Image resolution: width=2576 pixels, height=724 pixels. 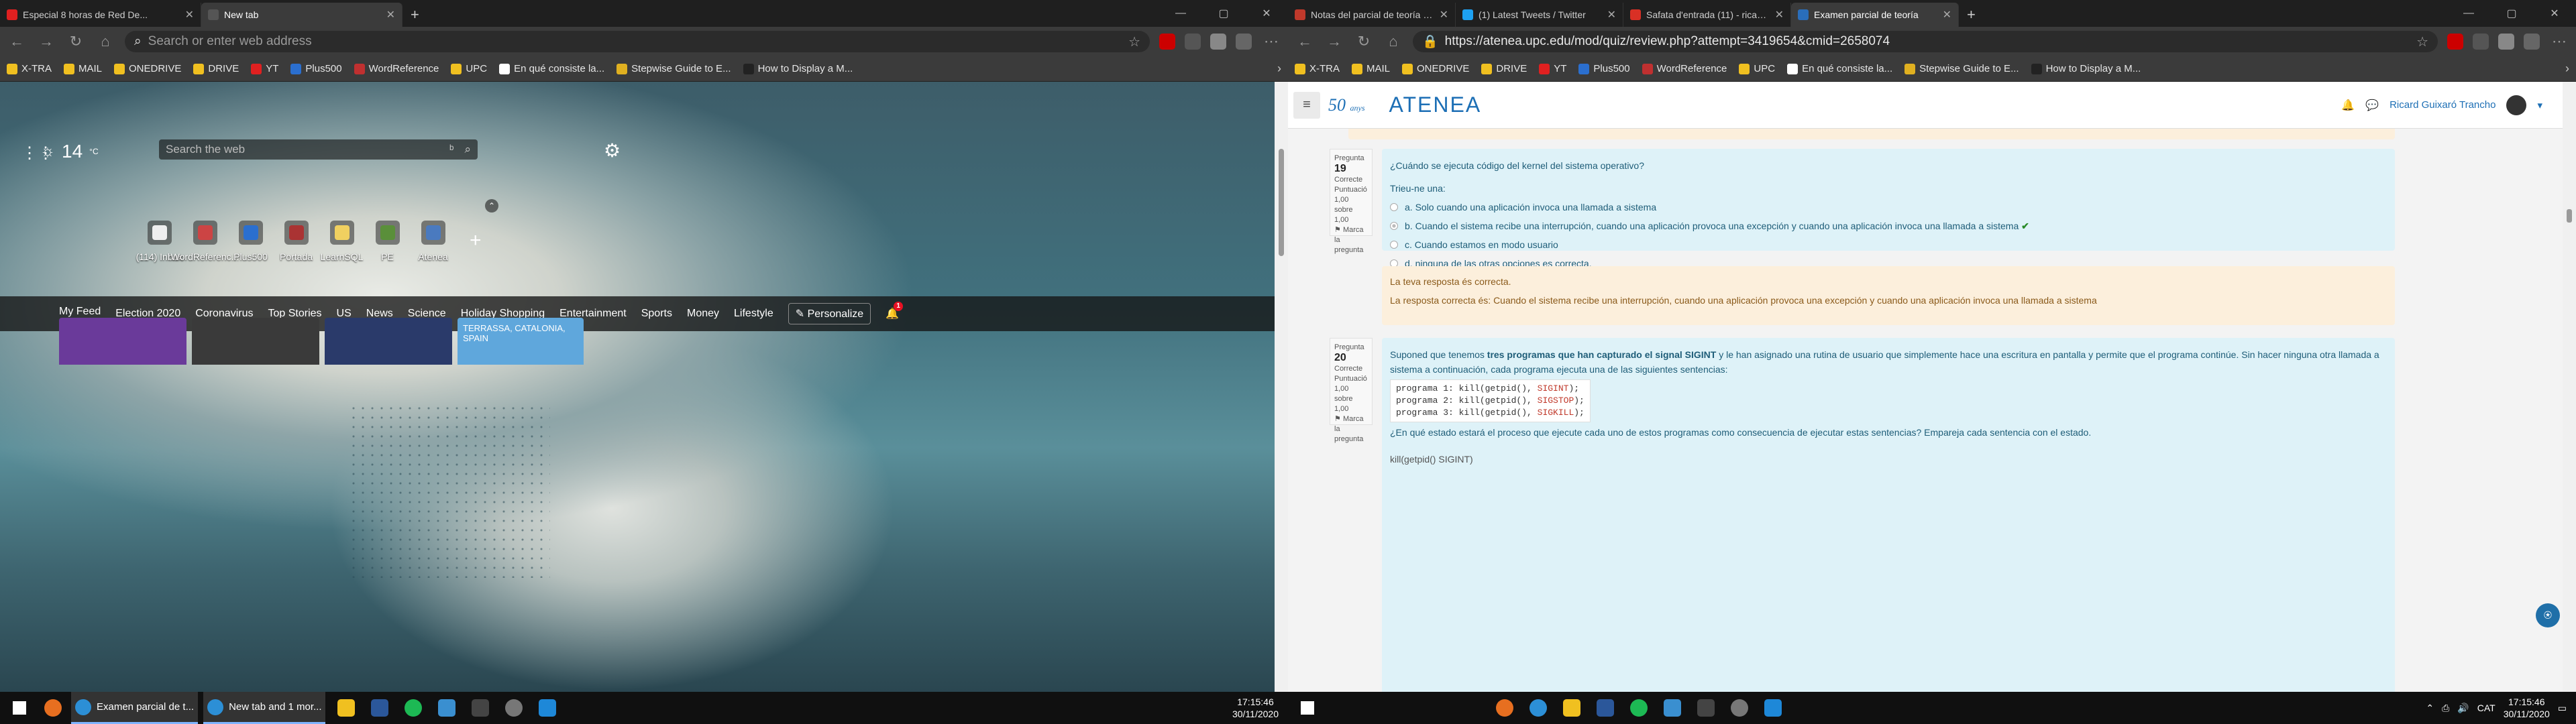 I want to click on tab-new-tab: New tab ✕, so click(x=301, y=15).